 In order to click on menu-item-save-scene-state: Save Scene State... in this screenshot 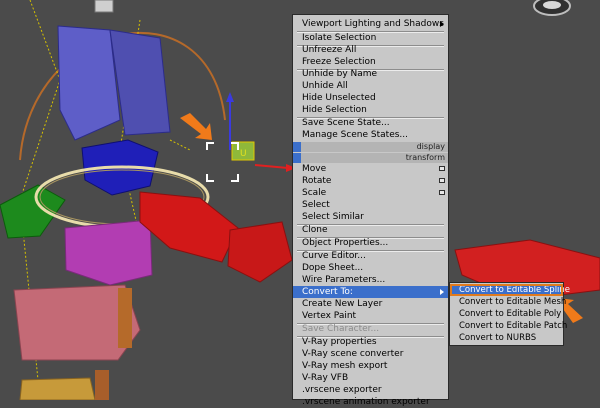, I will do `click(370, 123)`.